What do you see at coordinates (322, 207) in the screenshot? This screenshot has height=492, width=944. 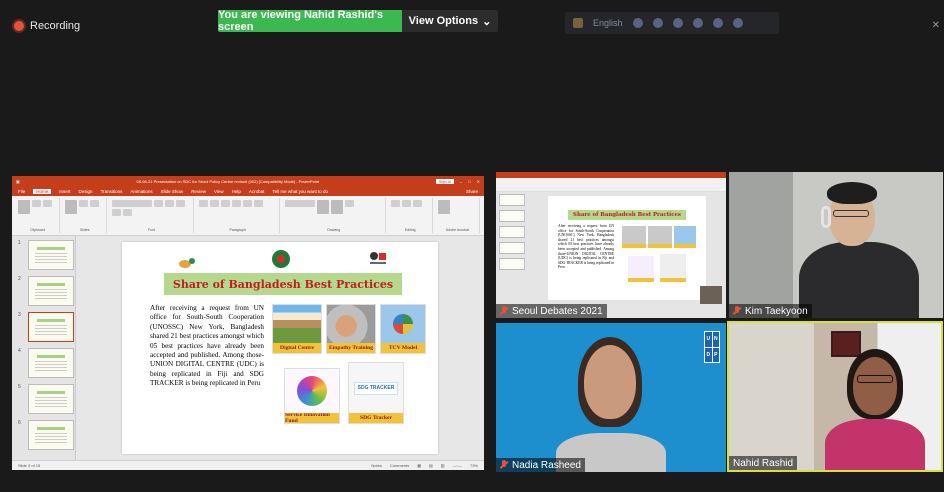 I see `arrange-icon` at bounding box center [322, 207].